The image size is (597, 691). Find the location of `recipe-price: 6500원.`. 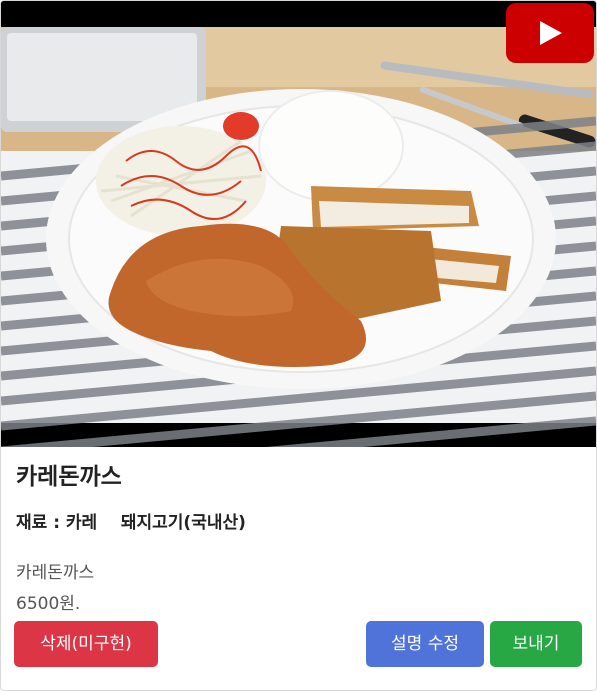

recipe-price: 6500원. is located at coordinates (48, 604).